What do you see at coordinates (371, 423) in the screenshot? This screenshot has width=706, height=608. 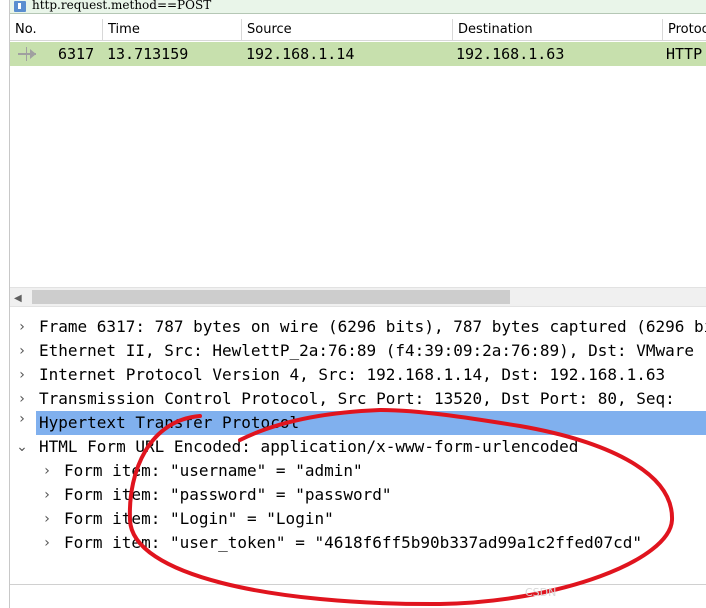 I see `detail-http: Hypertext Transfer Protocol` at bounding box center [371, 423].